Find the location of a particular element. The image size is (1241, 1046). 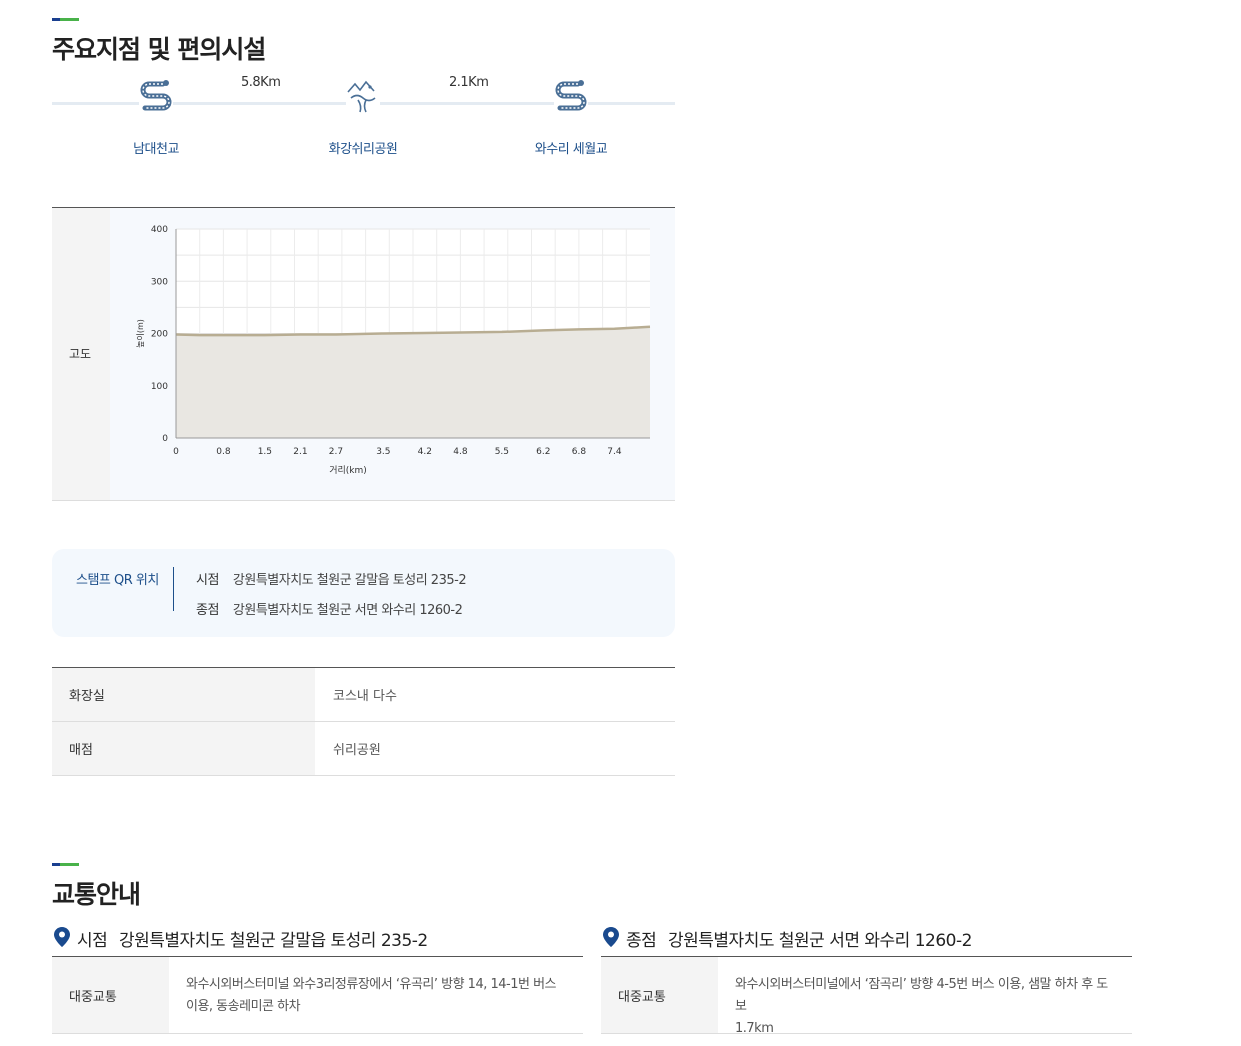

y-axis-label: 높이(m) is located at coordinates (140, 333).